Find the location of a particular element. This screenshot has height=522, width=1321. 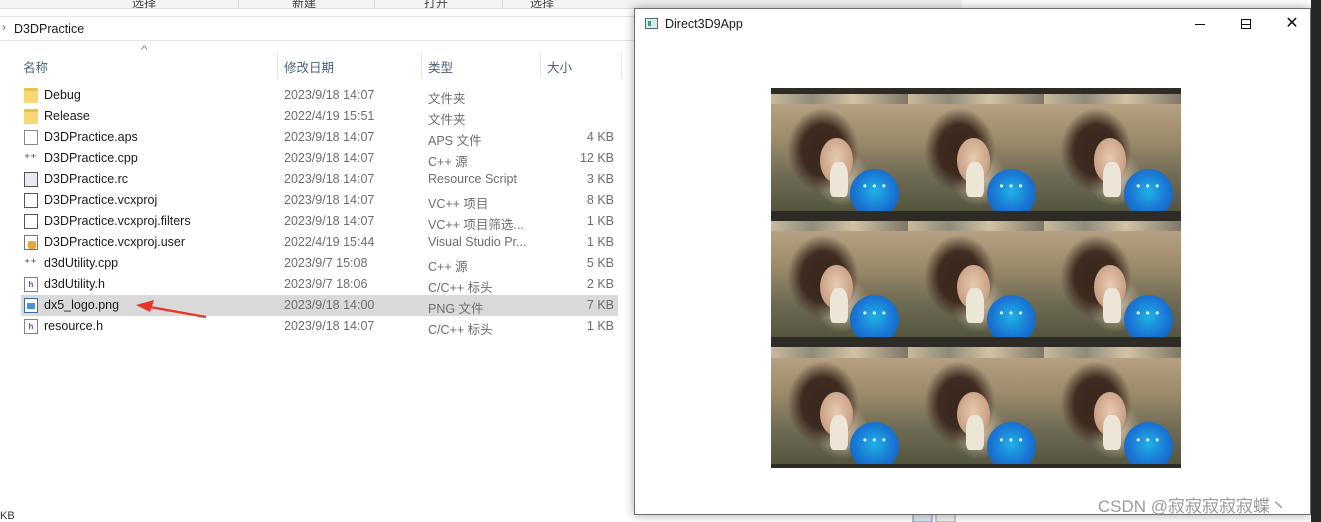

file-size: 7 KB is located at coordinates (600, 305).